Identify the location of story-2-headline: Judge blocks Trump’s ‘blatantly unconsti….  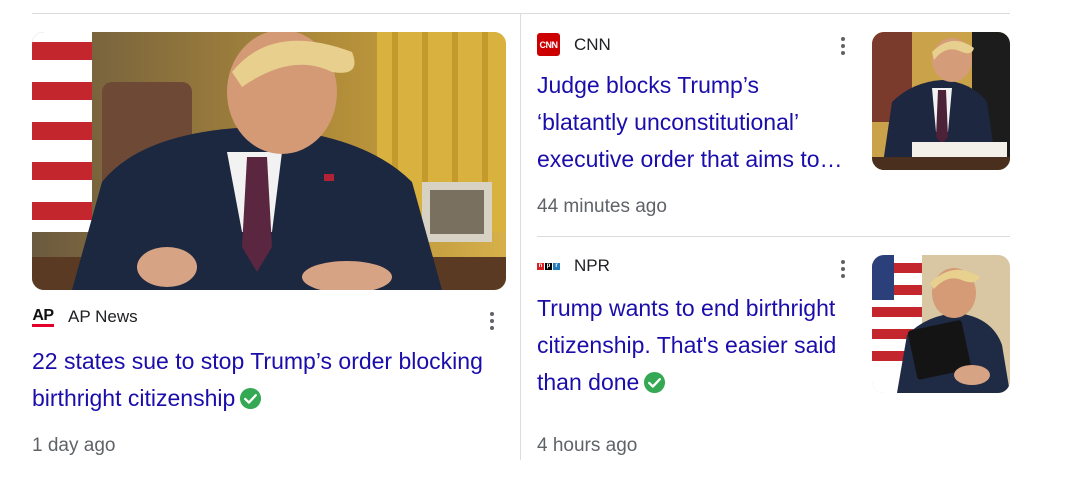
(697, 122).